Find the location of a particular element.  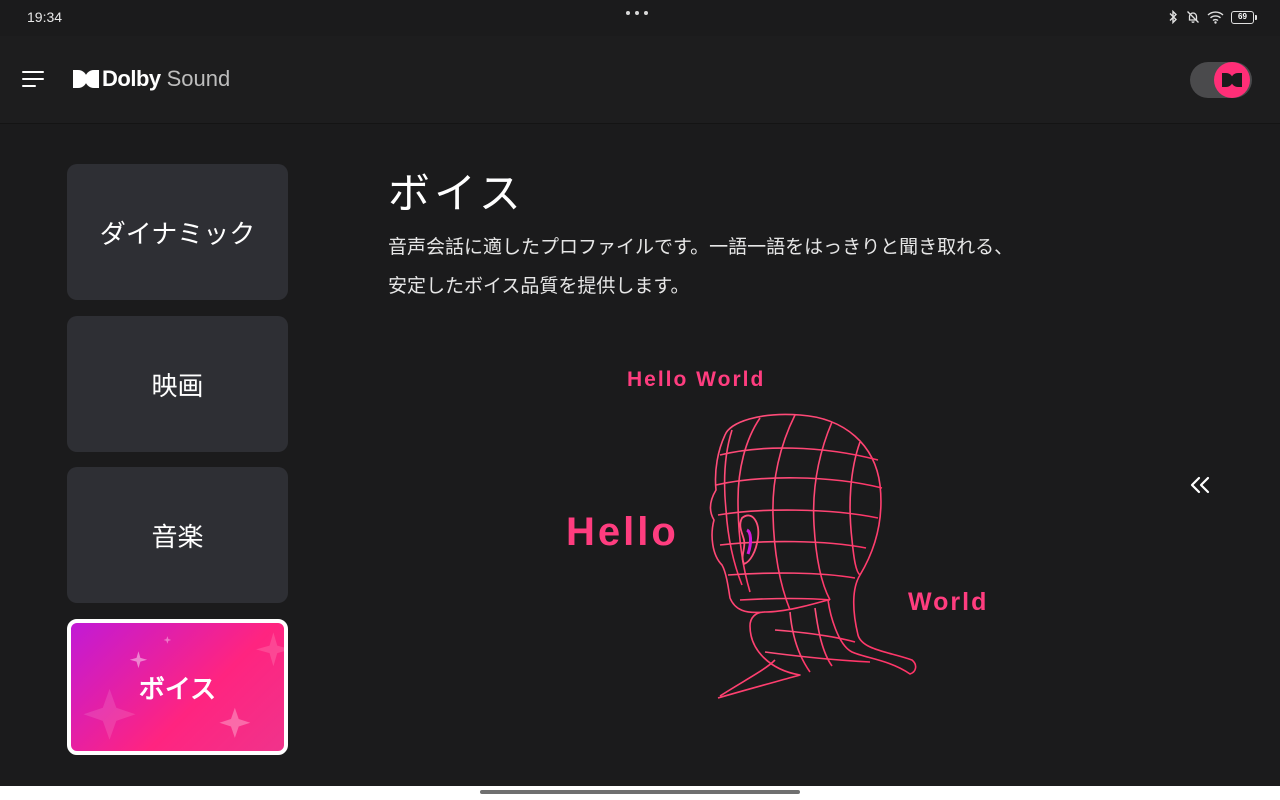

profile-card-music: 音楽 is located at coordinates (177, 535).